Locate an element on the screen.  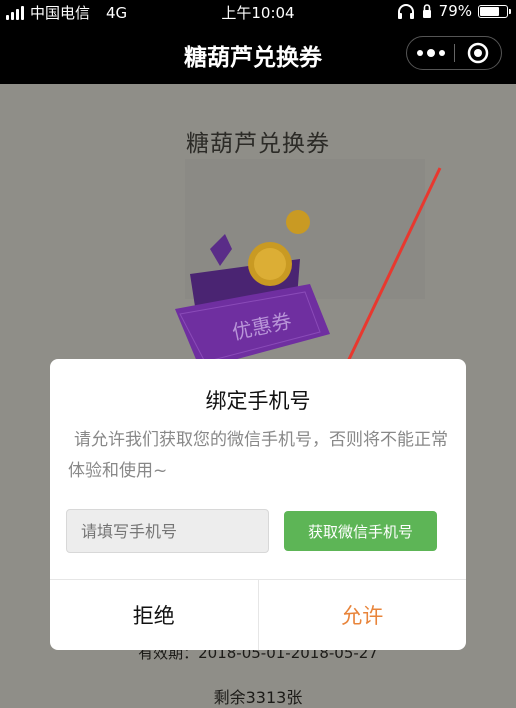
reject-button: 拒绝 is located at coordinates (154, 615).